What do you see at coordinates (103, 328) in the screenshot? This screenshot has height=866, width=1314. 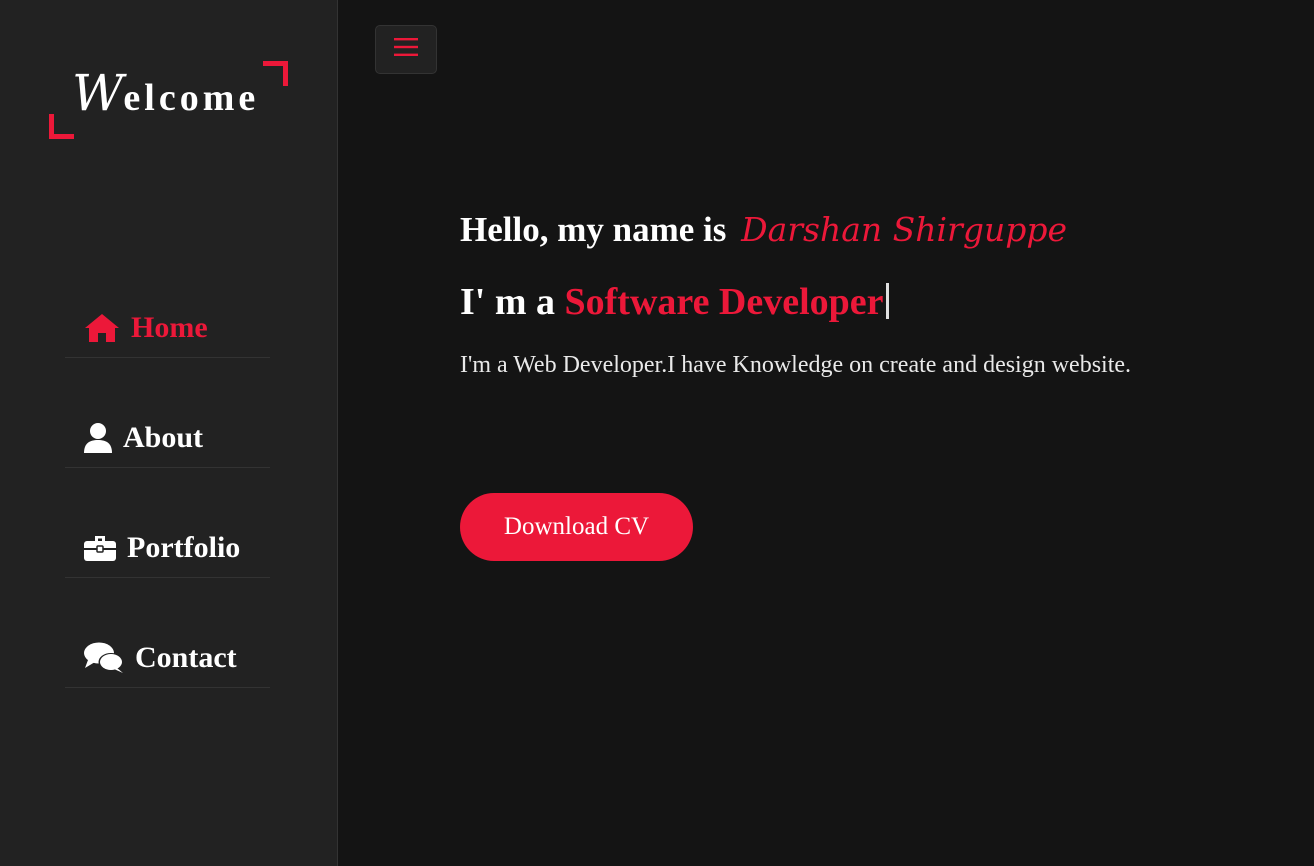 I see `home-icon` at bounding box center [103, 328].